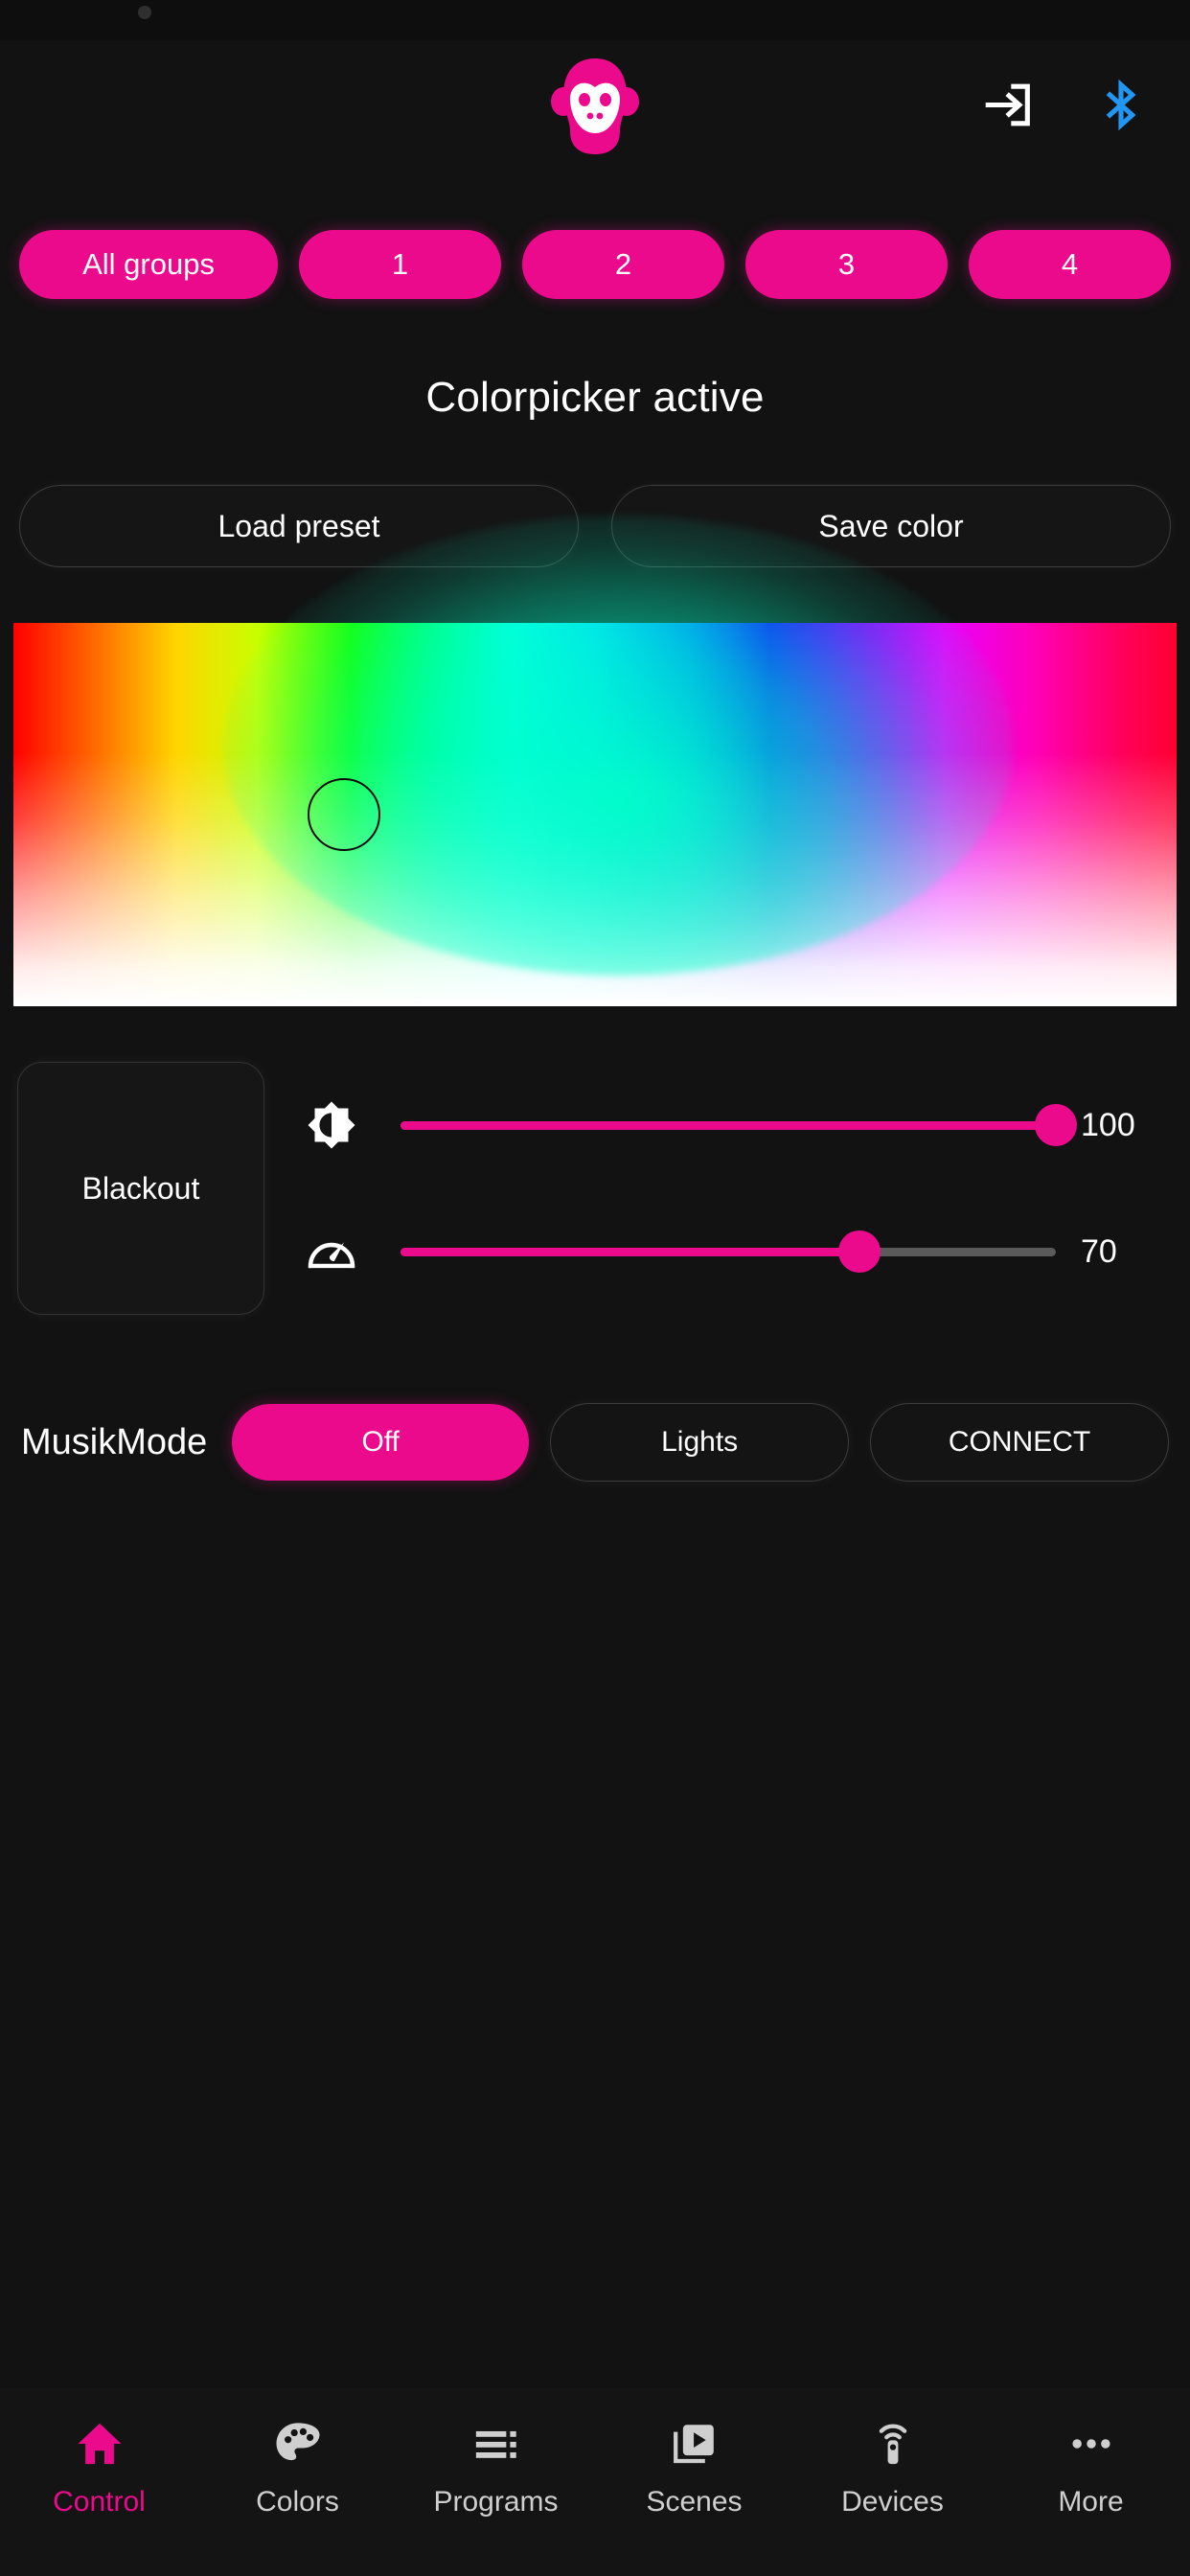  I want to click on nav-item-colors: Colors, so click(297, 2466).